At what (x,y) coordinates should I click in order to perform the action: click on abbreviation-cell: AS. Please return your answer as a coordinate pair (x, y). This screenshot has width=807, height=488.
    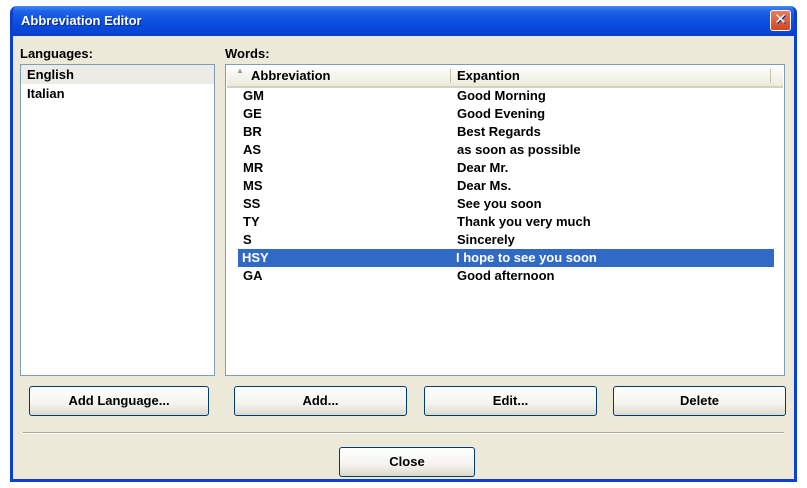
    Looking at the image, I should click on (252, 149).